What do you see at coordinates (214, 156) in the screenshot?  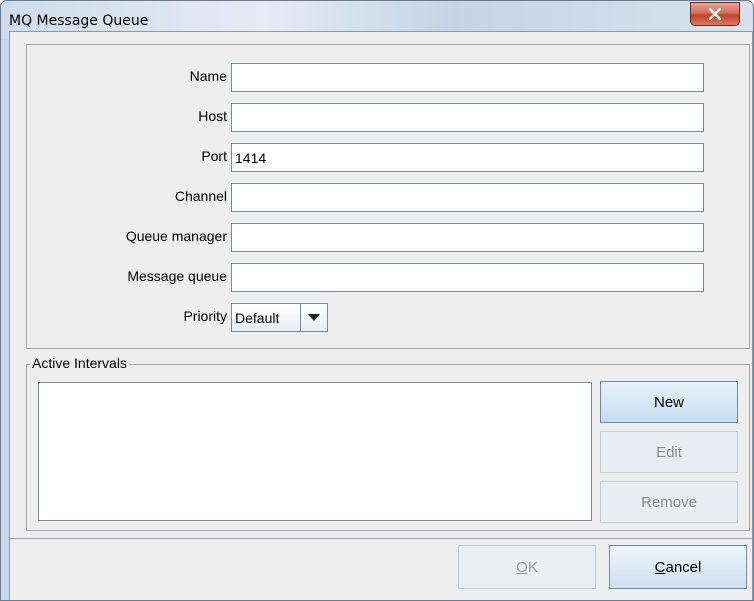 I see `port-label: Port` at bounding box center [214, 156].